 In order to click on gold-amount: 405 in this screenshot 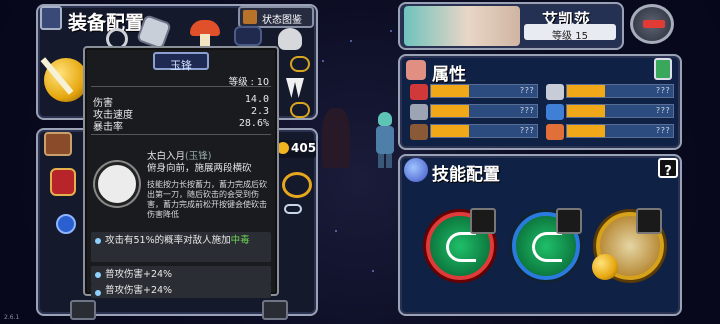, I will do `click(304, 148)`.